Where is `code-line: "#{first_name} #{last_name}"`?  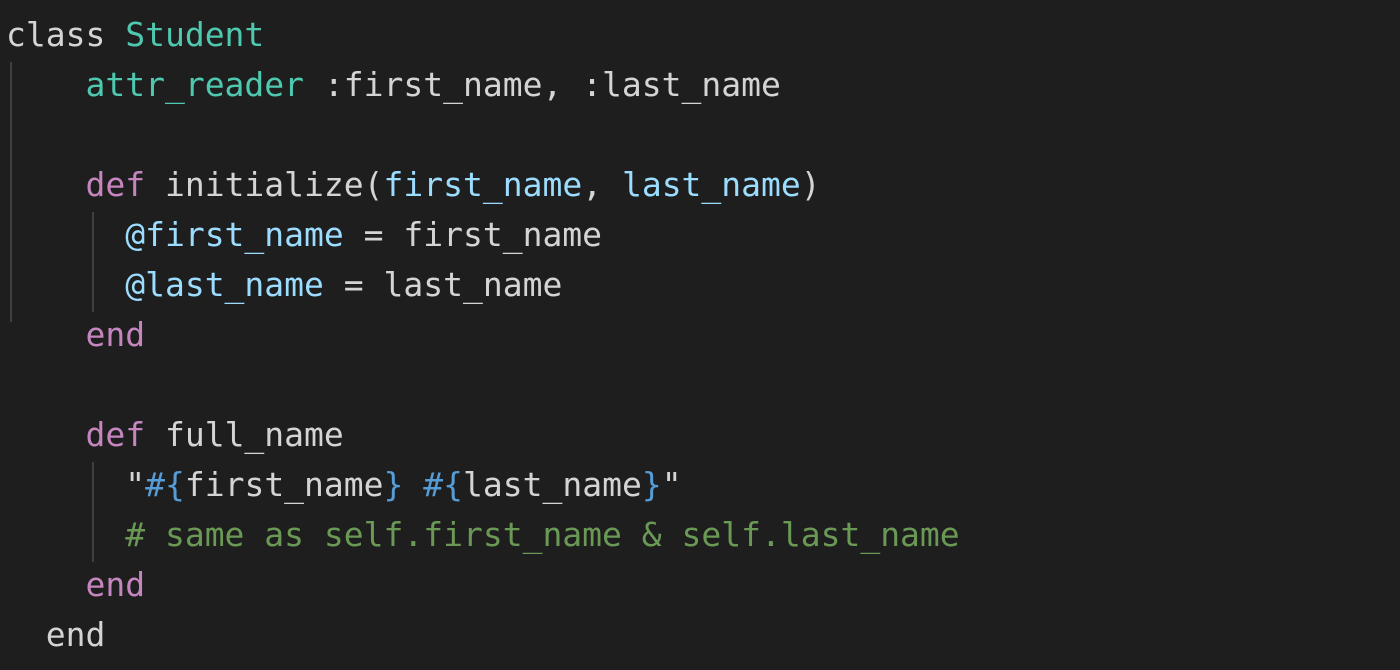
code-line: "#{first_name} #{last_name}" is located at coordinates (344, 485).